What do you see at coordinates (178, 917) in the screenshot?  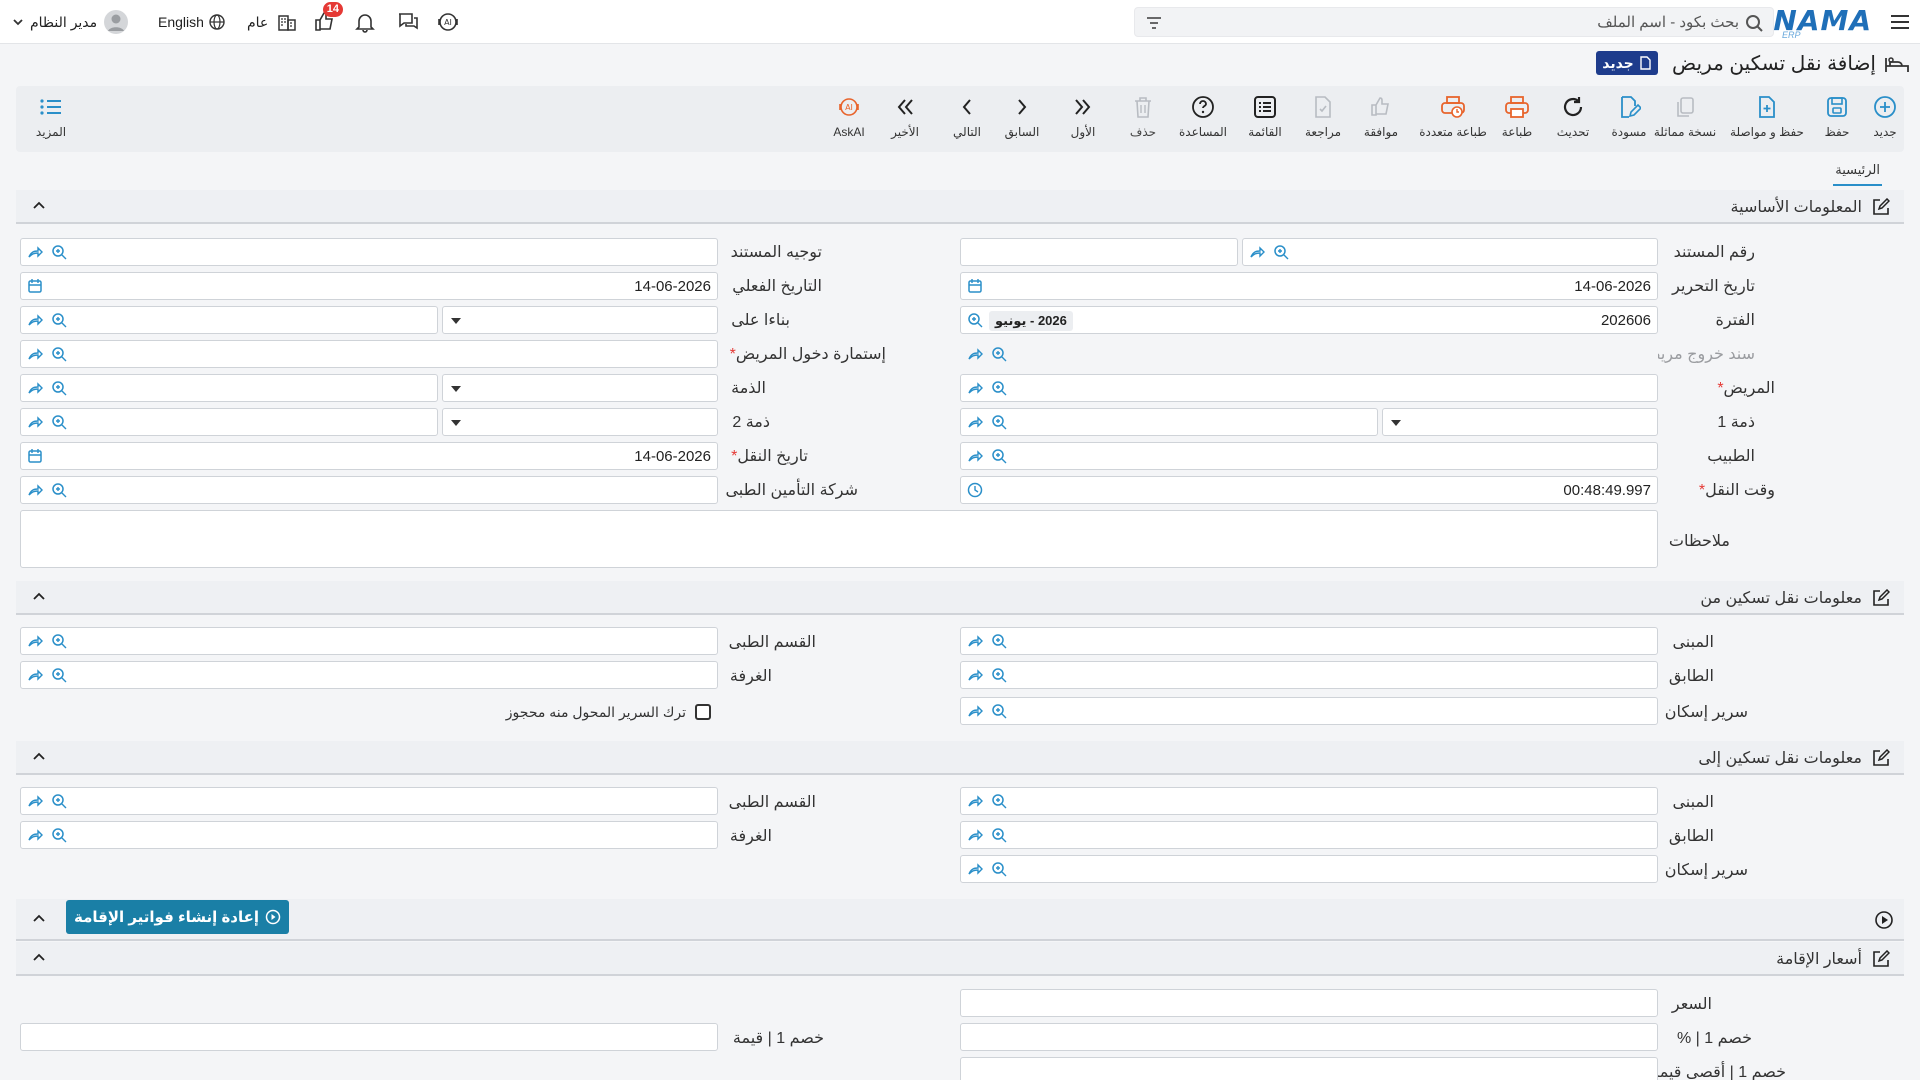 I see `regenerate-invoices-button: إعادة إنشاء فواتير الإقامة` at bounding box center [178, 917].